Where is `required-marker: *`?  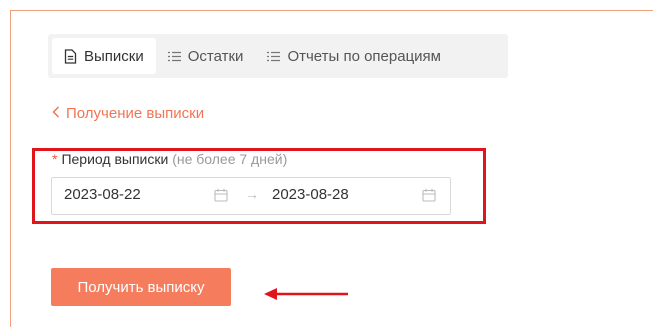 required-marker: * is located at coordinates (55, 159).